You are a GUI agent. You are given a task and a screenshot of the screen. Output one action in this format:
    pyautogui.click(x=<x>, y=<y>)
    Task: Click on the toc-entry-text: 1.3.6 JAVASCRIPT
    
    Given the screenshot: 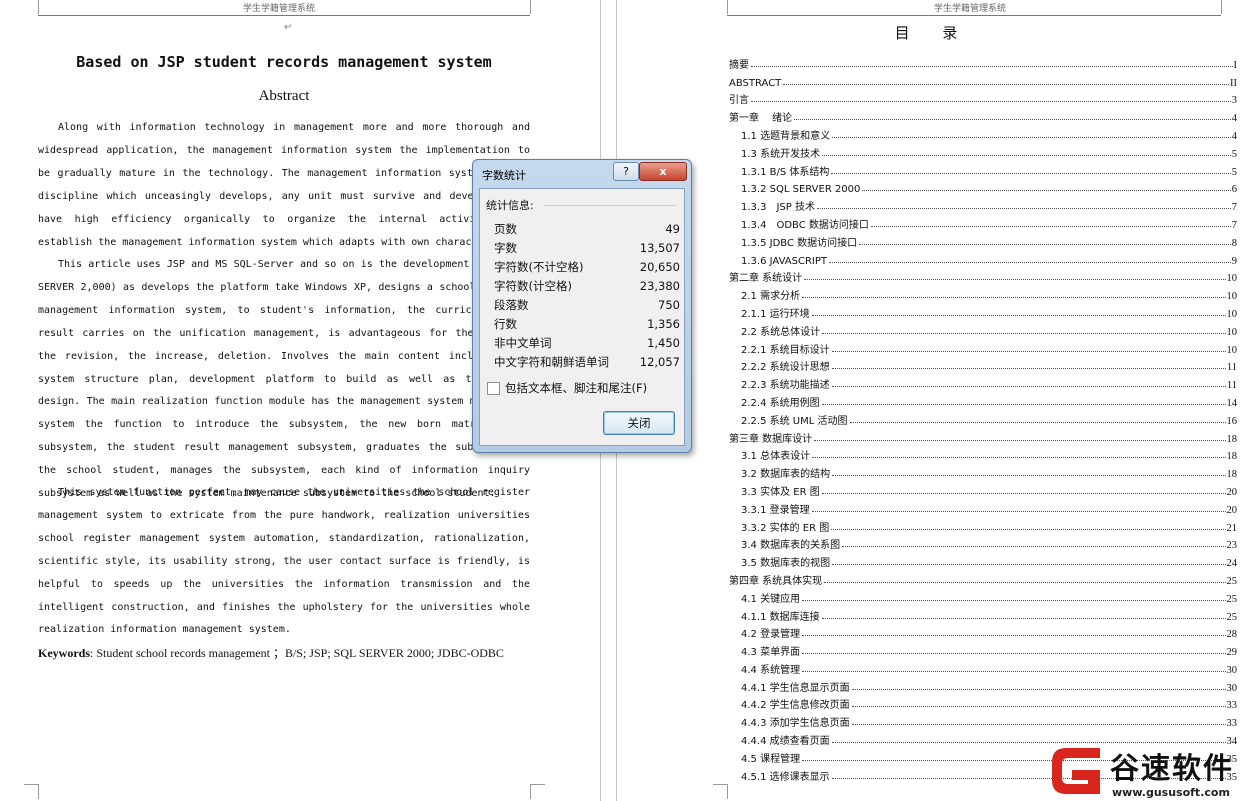 What is the action you would take?
    pyautogui.click(x=784, y=261)
    